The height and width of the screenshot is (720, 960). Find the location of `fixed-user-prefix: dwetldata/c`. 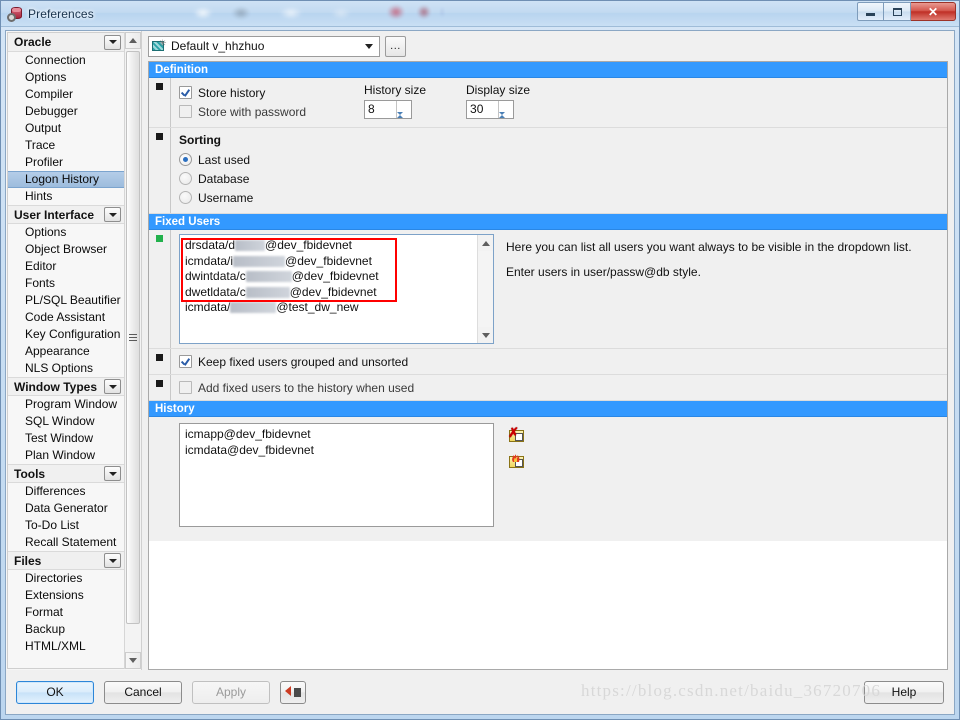

fixed-user-prefix: dwetldata/c is located at coordinates (215, 291).